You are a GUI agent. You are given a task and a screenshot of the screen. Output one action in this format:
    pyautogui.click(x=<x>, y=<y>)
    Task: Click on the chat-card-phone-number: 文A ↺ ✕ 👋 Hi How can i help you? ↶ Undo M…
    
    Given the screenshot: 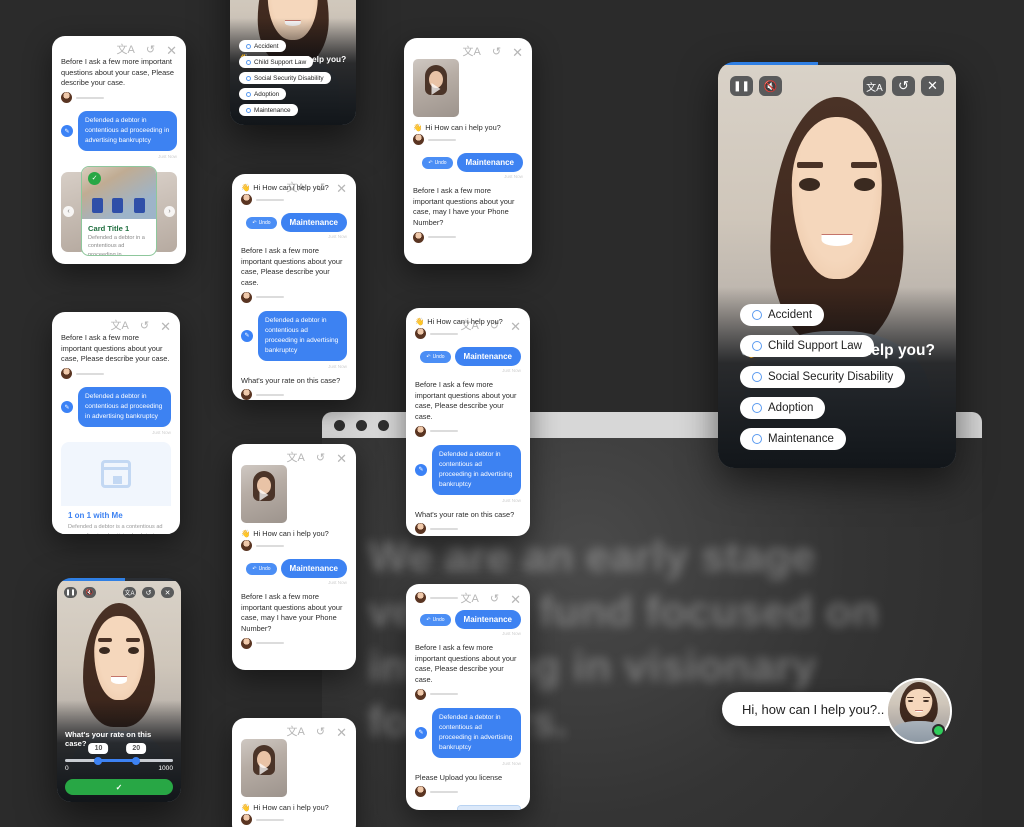 What is the action you would take?
    pyautogui.click(x=294, y=557)
    